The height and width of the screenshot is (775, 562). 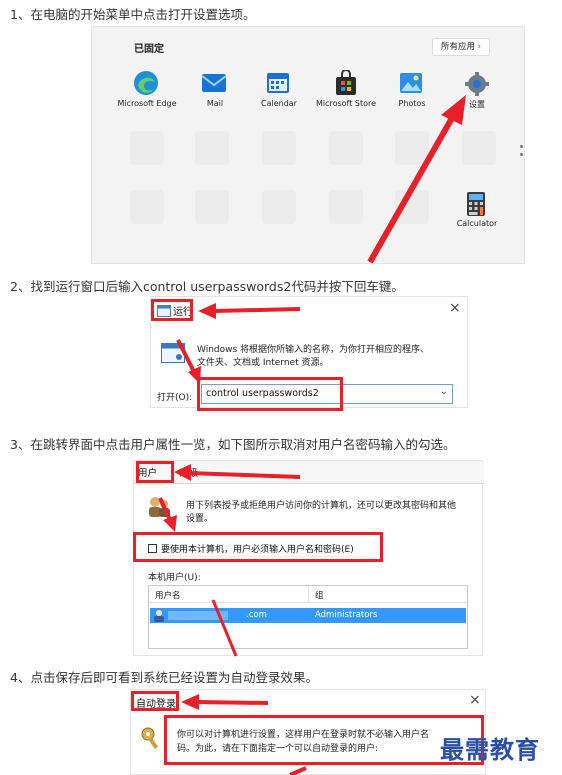 What do you see at coordinates (257, 310) in the screenshot?
I see `arrow-to-run-title` at bounding box center [257, 310].